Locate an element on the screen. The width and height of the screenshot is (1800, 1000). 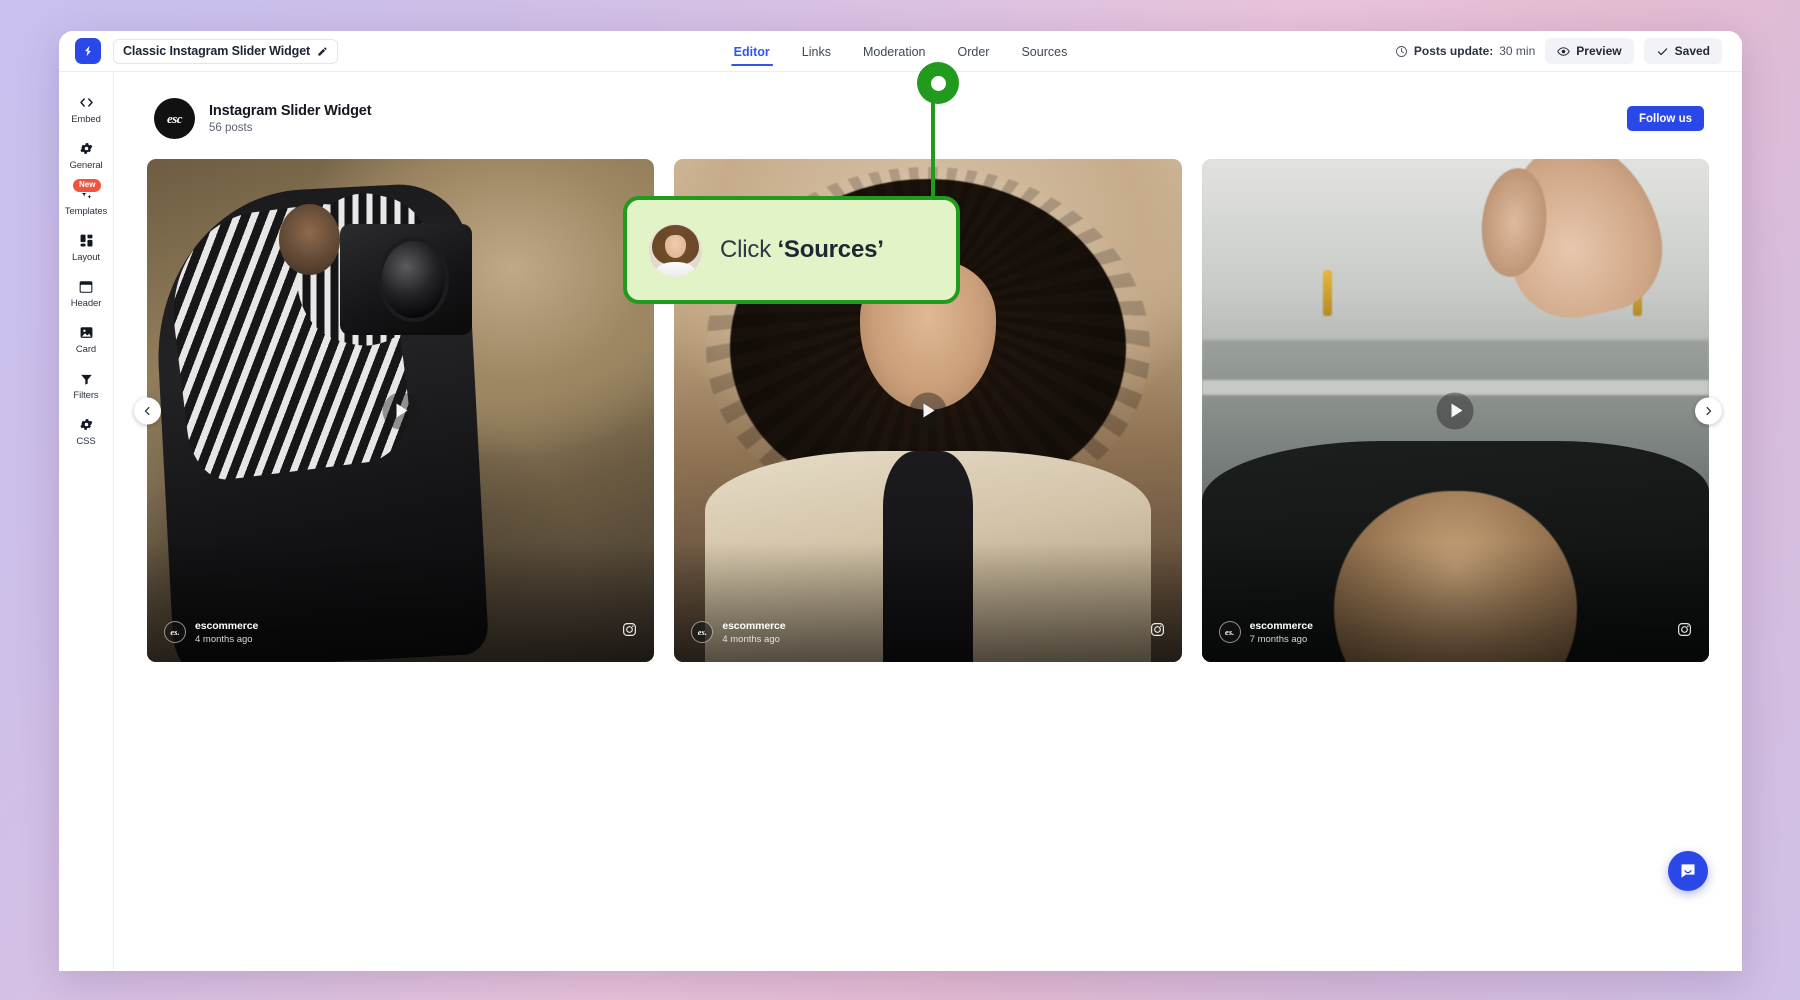
preview-button-label: Preview is located at coordinates (1599, 51).